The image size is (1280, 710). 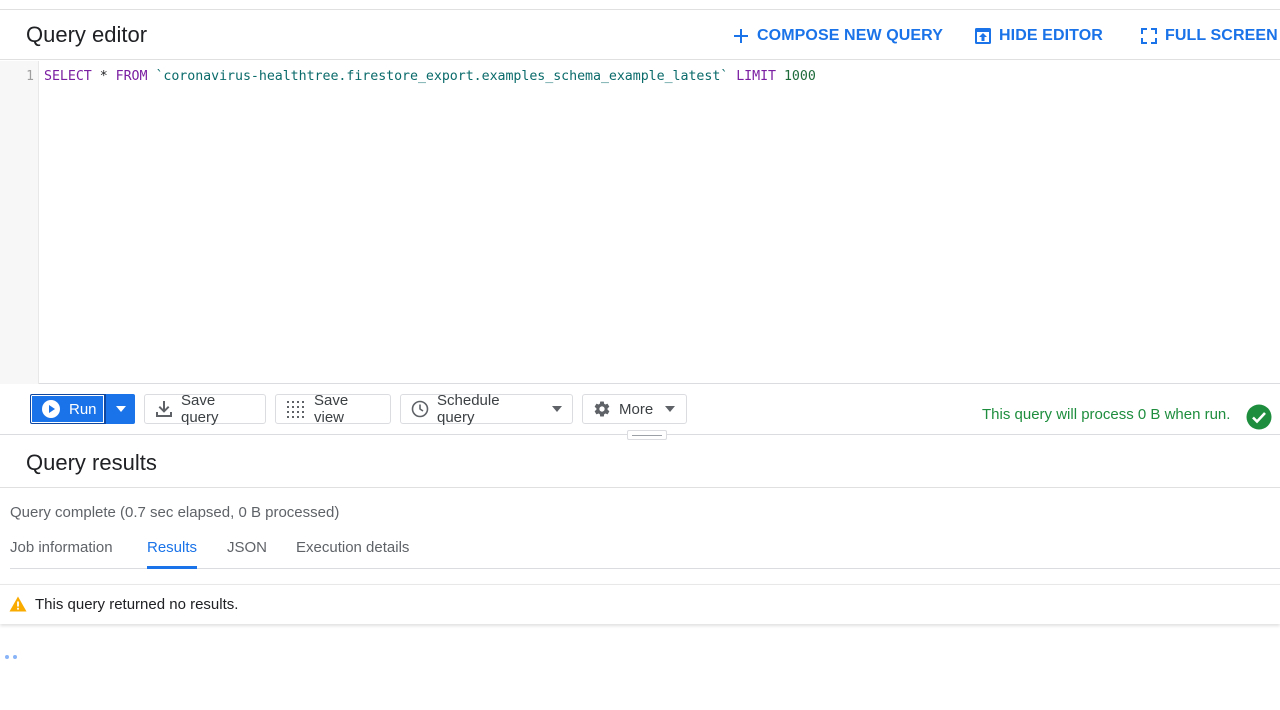 What do you see at coordinates (850, 35) in the screenshot?
I see `compose-new-query-label: COMPOSE NEW QUERY` at bounding box center [850, 35].